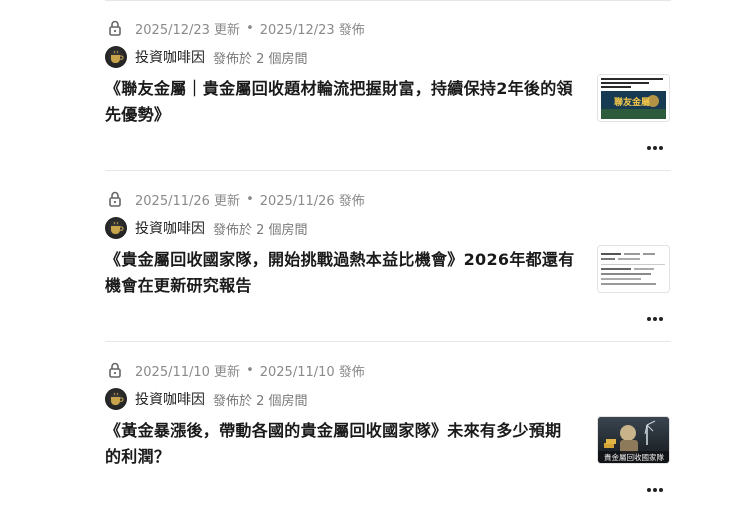  I want to click on post-title: 《聯友金屬｜貴金屬回收題材輪流把握財富，持續保持2年後的領先優勢》, so click(341, 102).